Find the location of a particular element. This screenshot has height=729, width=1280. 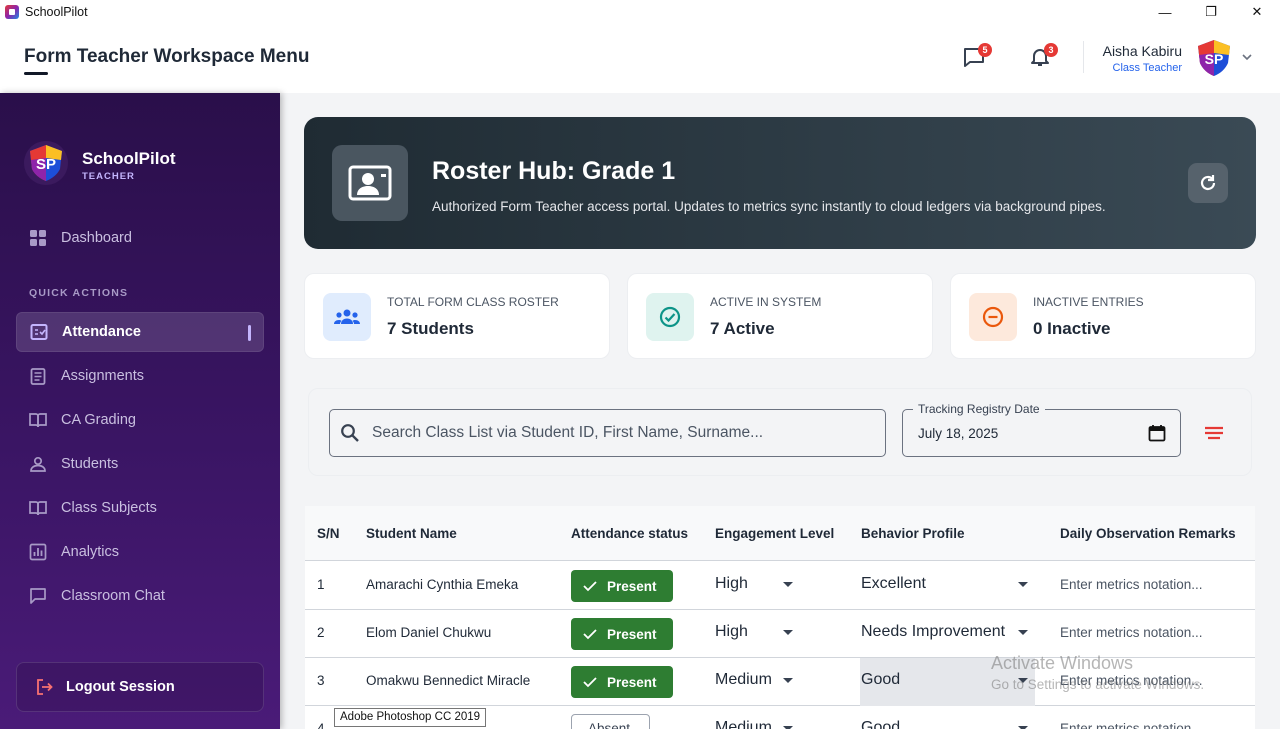

filter-lines-icon is located at coordinates (1214, 433).